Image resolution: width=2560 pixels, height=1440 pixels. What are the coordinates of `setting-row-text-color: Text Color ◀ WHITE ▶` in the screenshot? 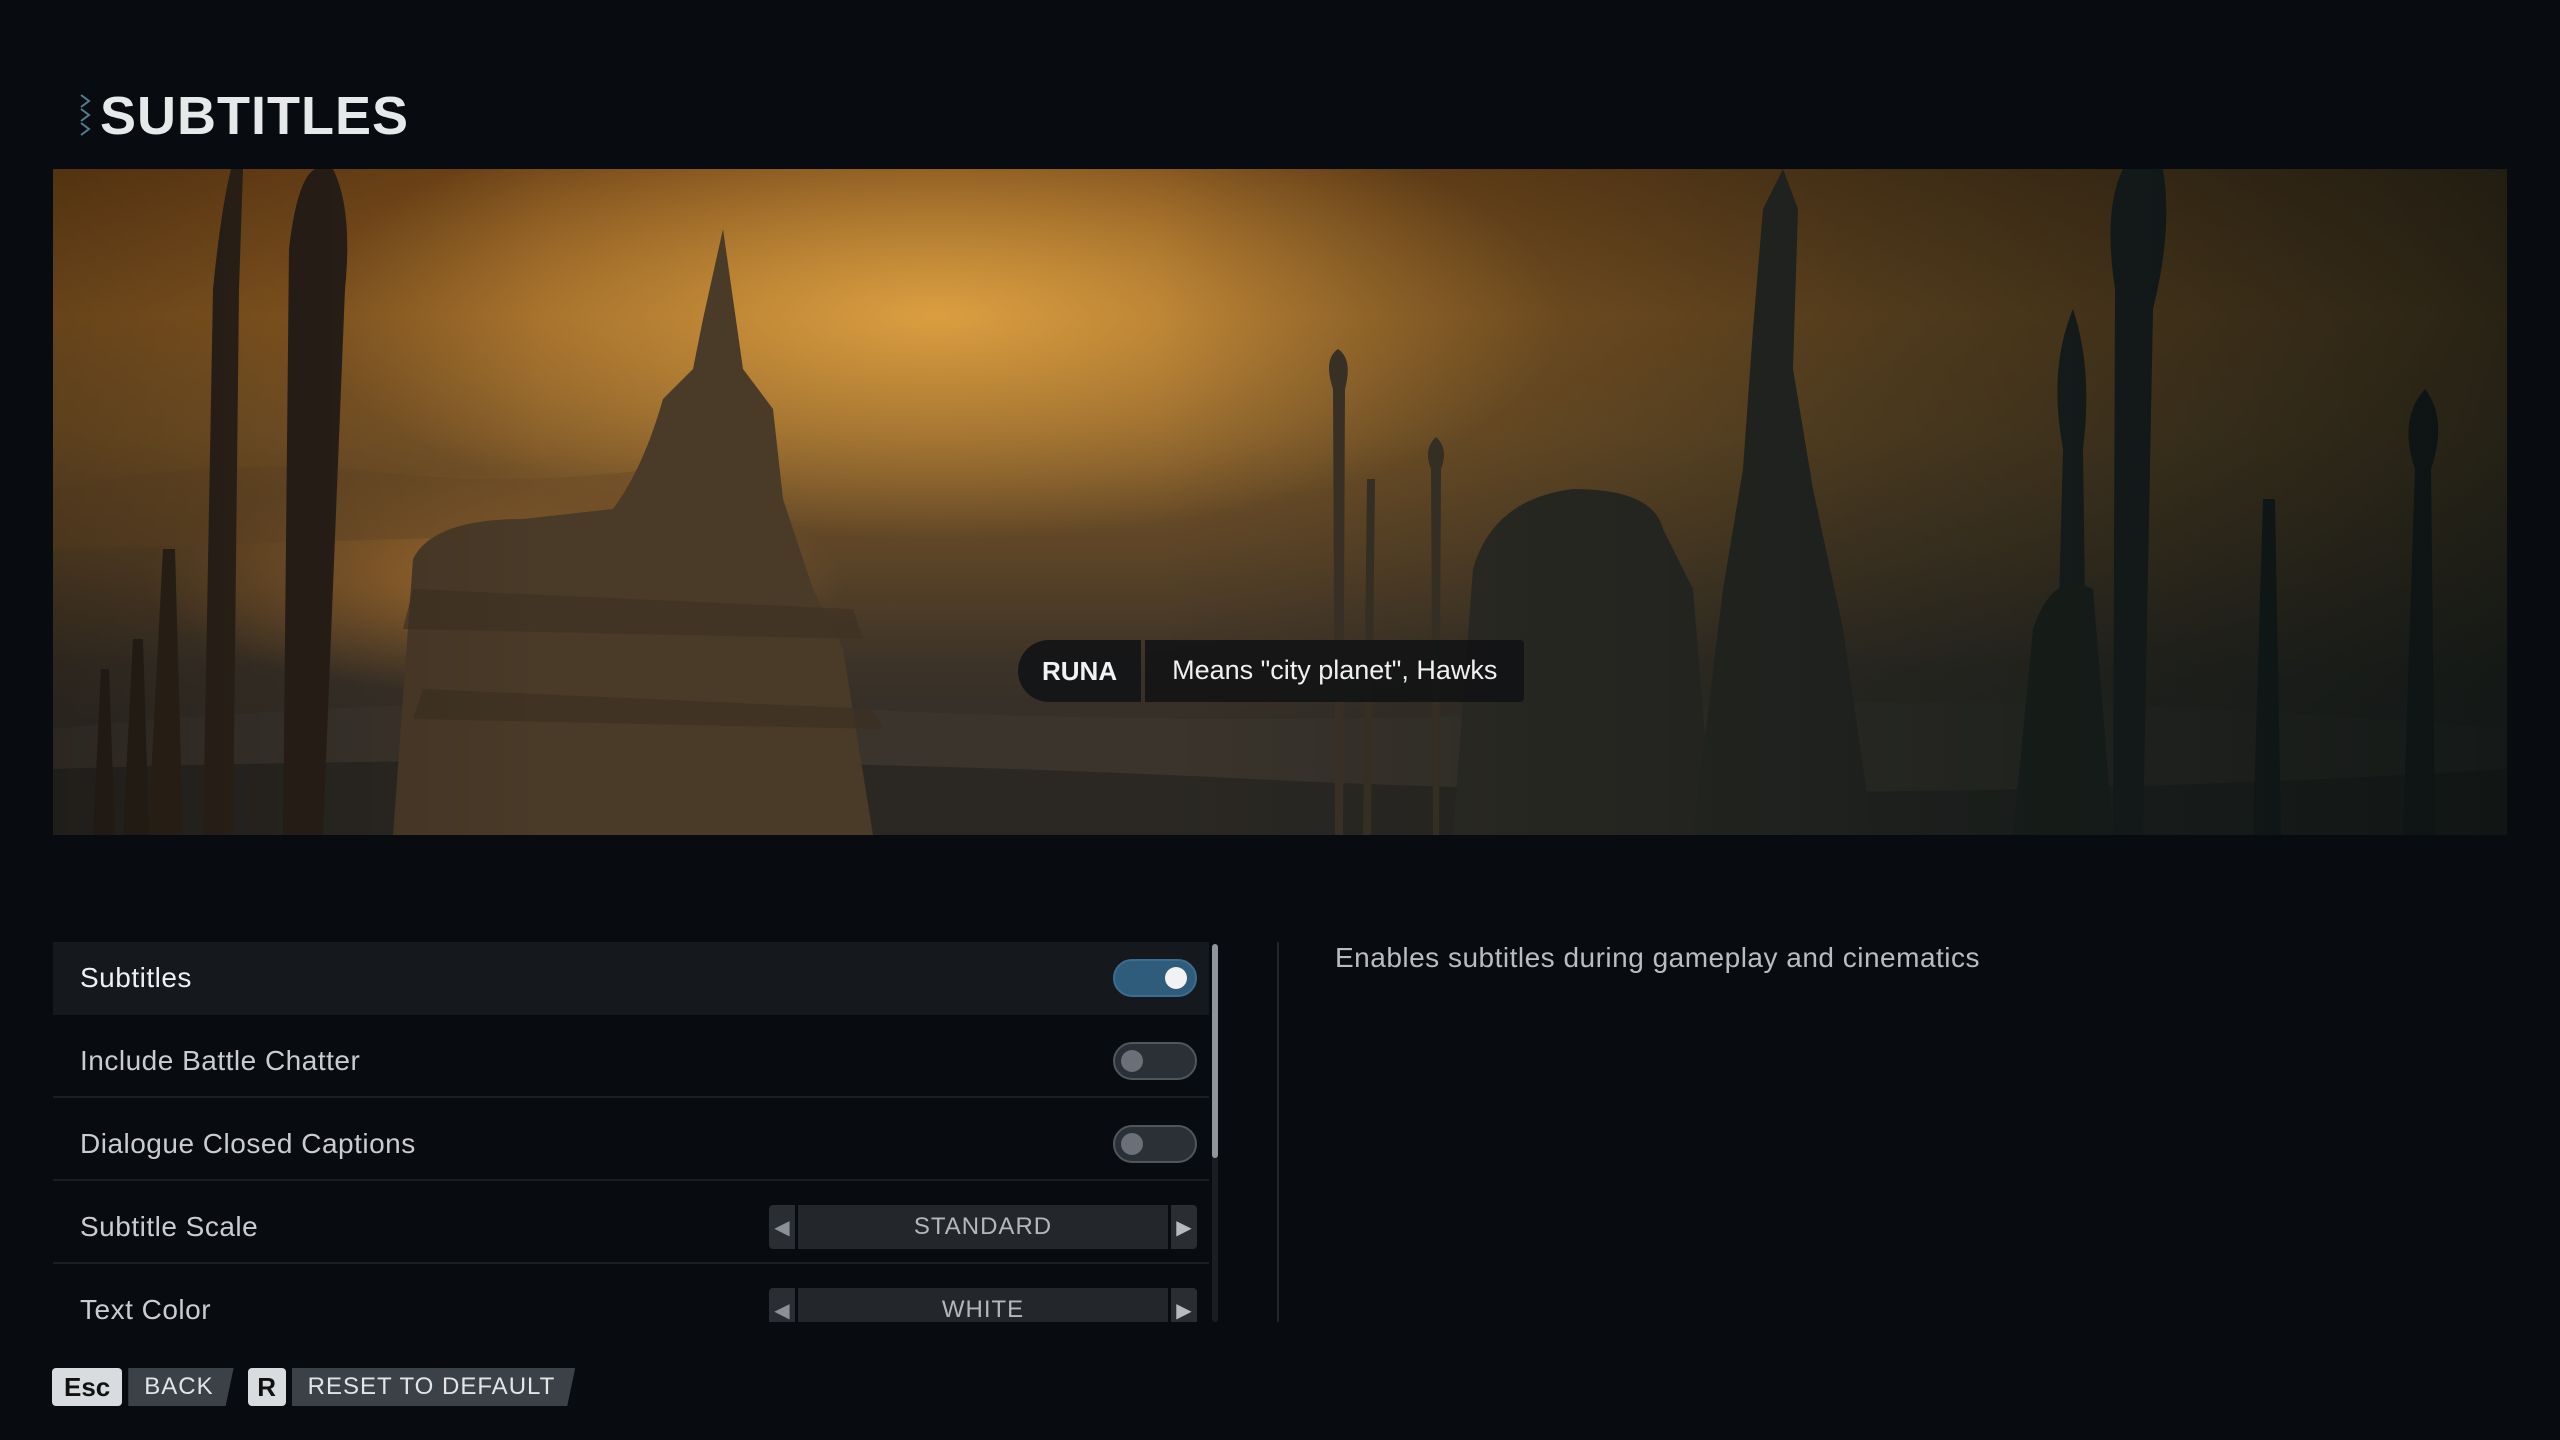 It's located at (631, 1298).